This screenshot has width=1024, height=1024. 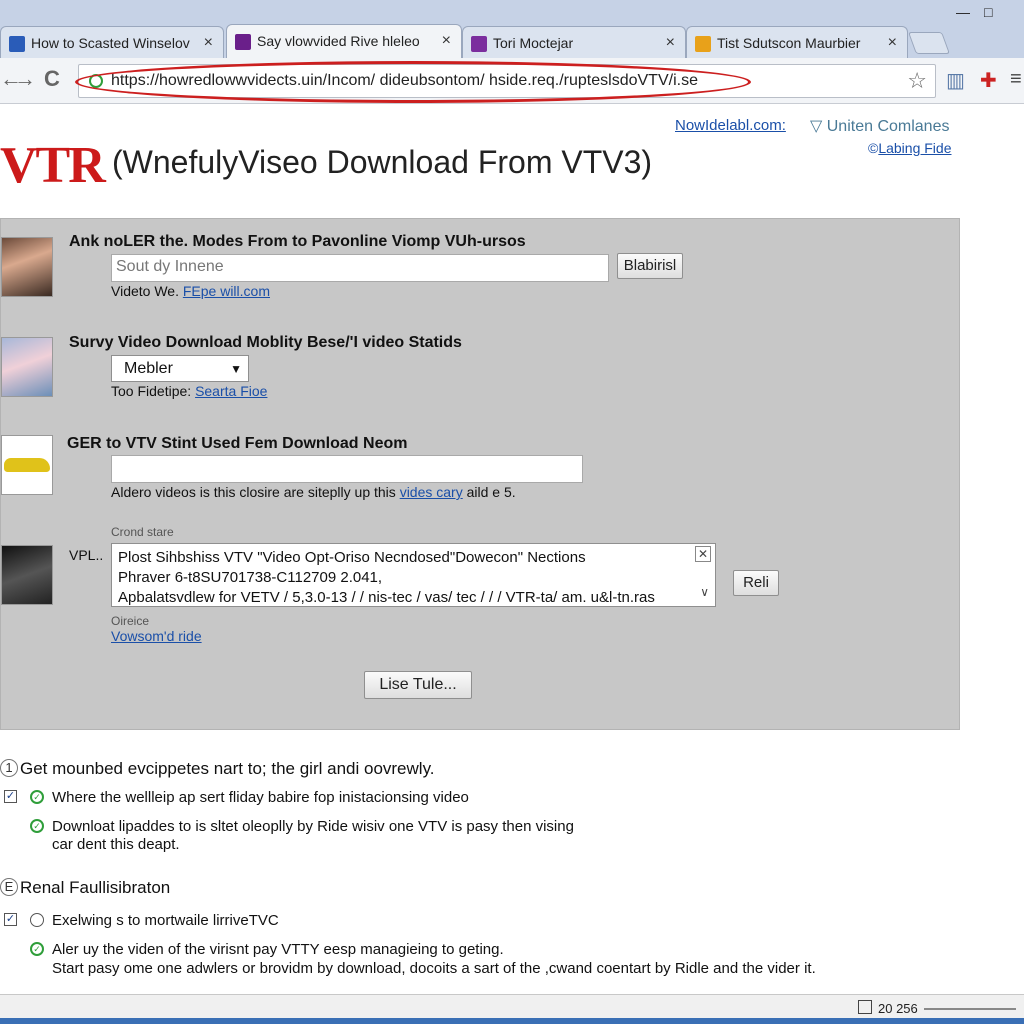 What do you see at coordinates (489, 492) in the screenshot?
I see `hint-suffix: aild e 5.` at bounding box center [489, 492].